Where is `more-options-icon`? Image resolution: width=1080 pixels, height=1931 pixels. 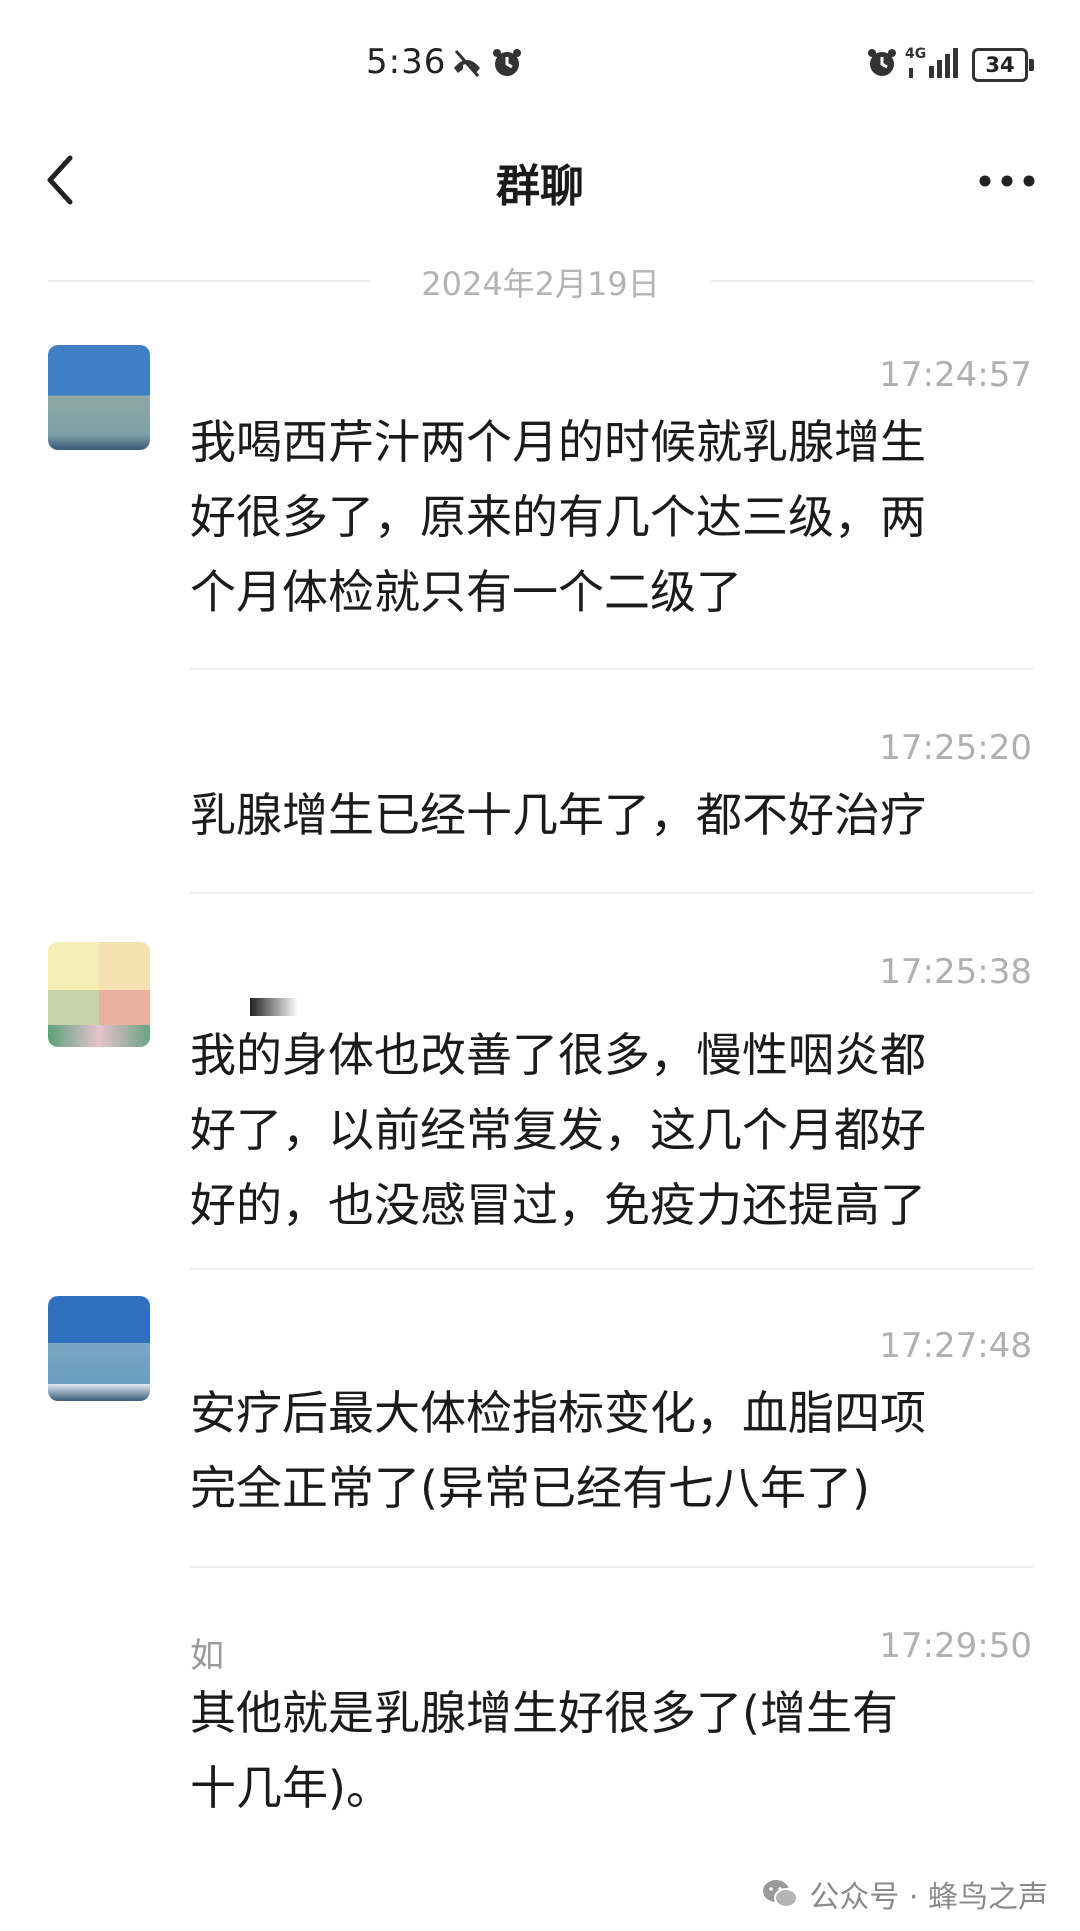
more-options-icon is located at coordinates (1007, 181).